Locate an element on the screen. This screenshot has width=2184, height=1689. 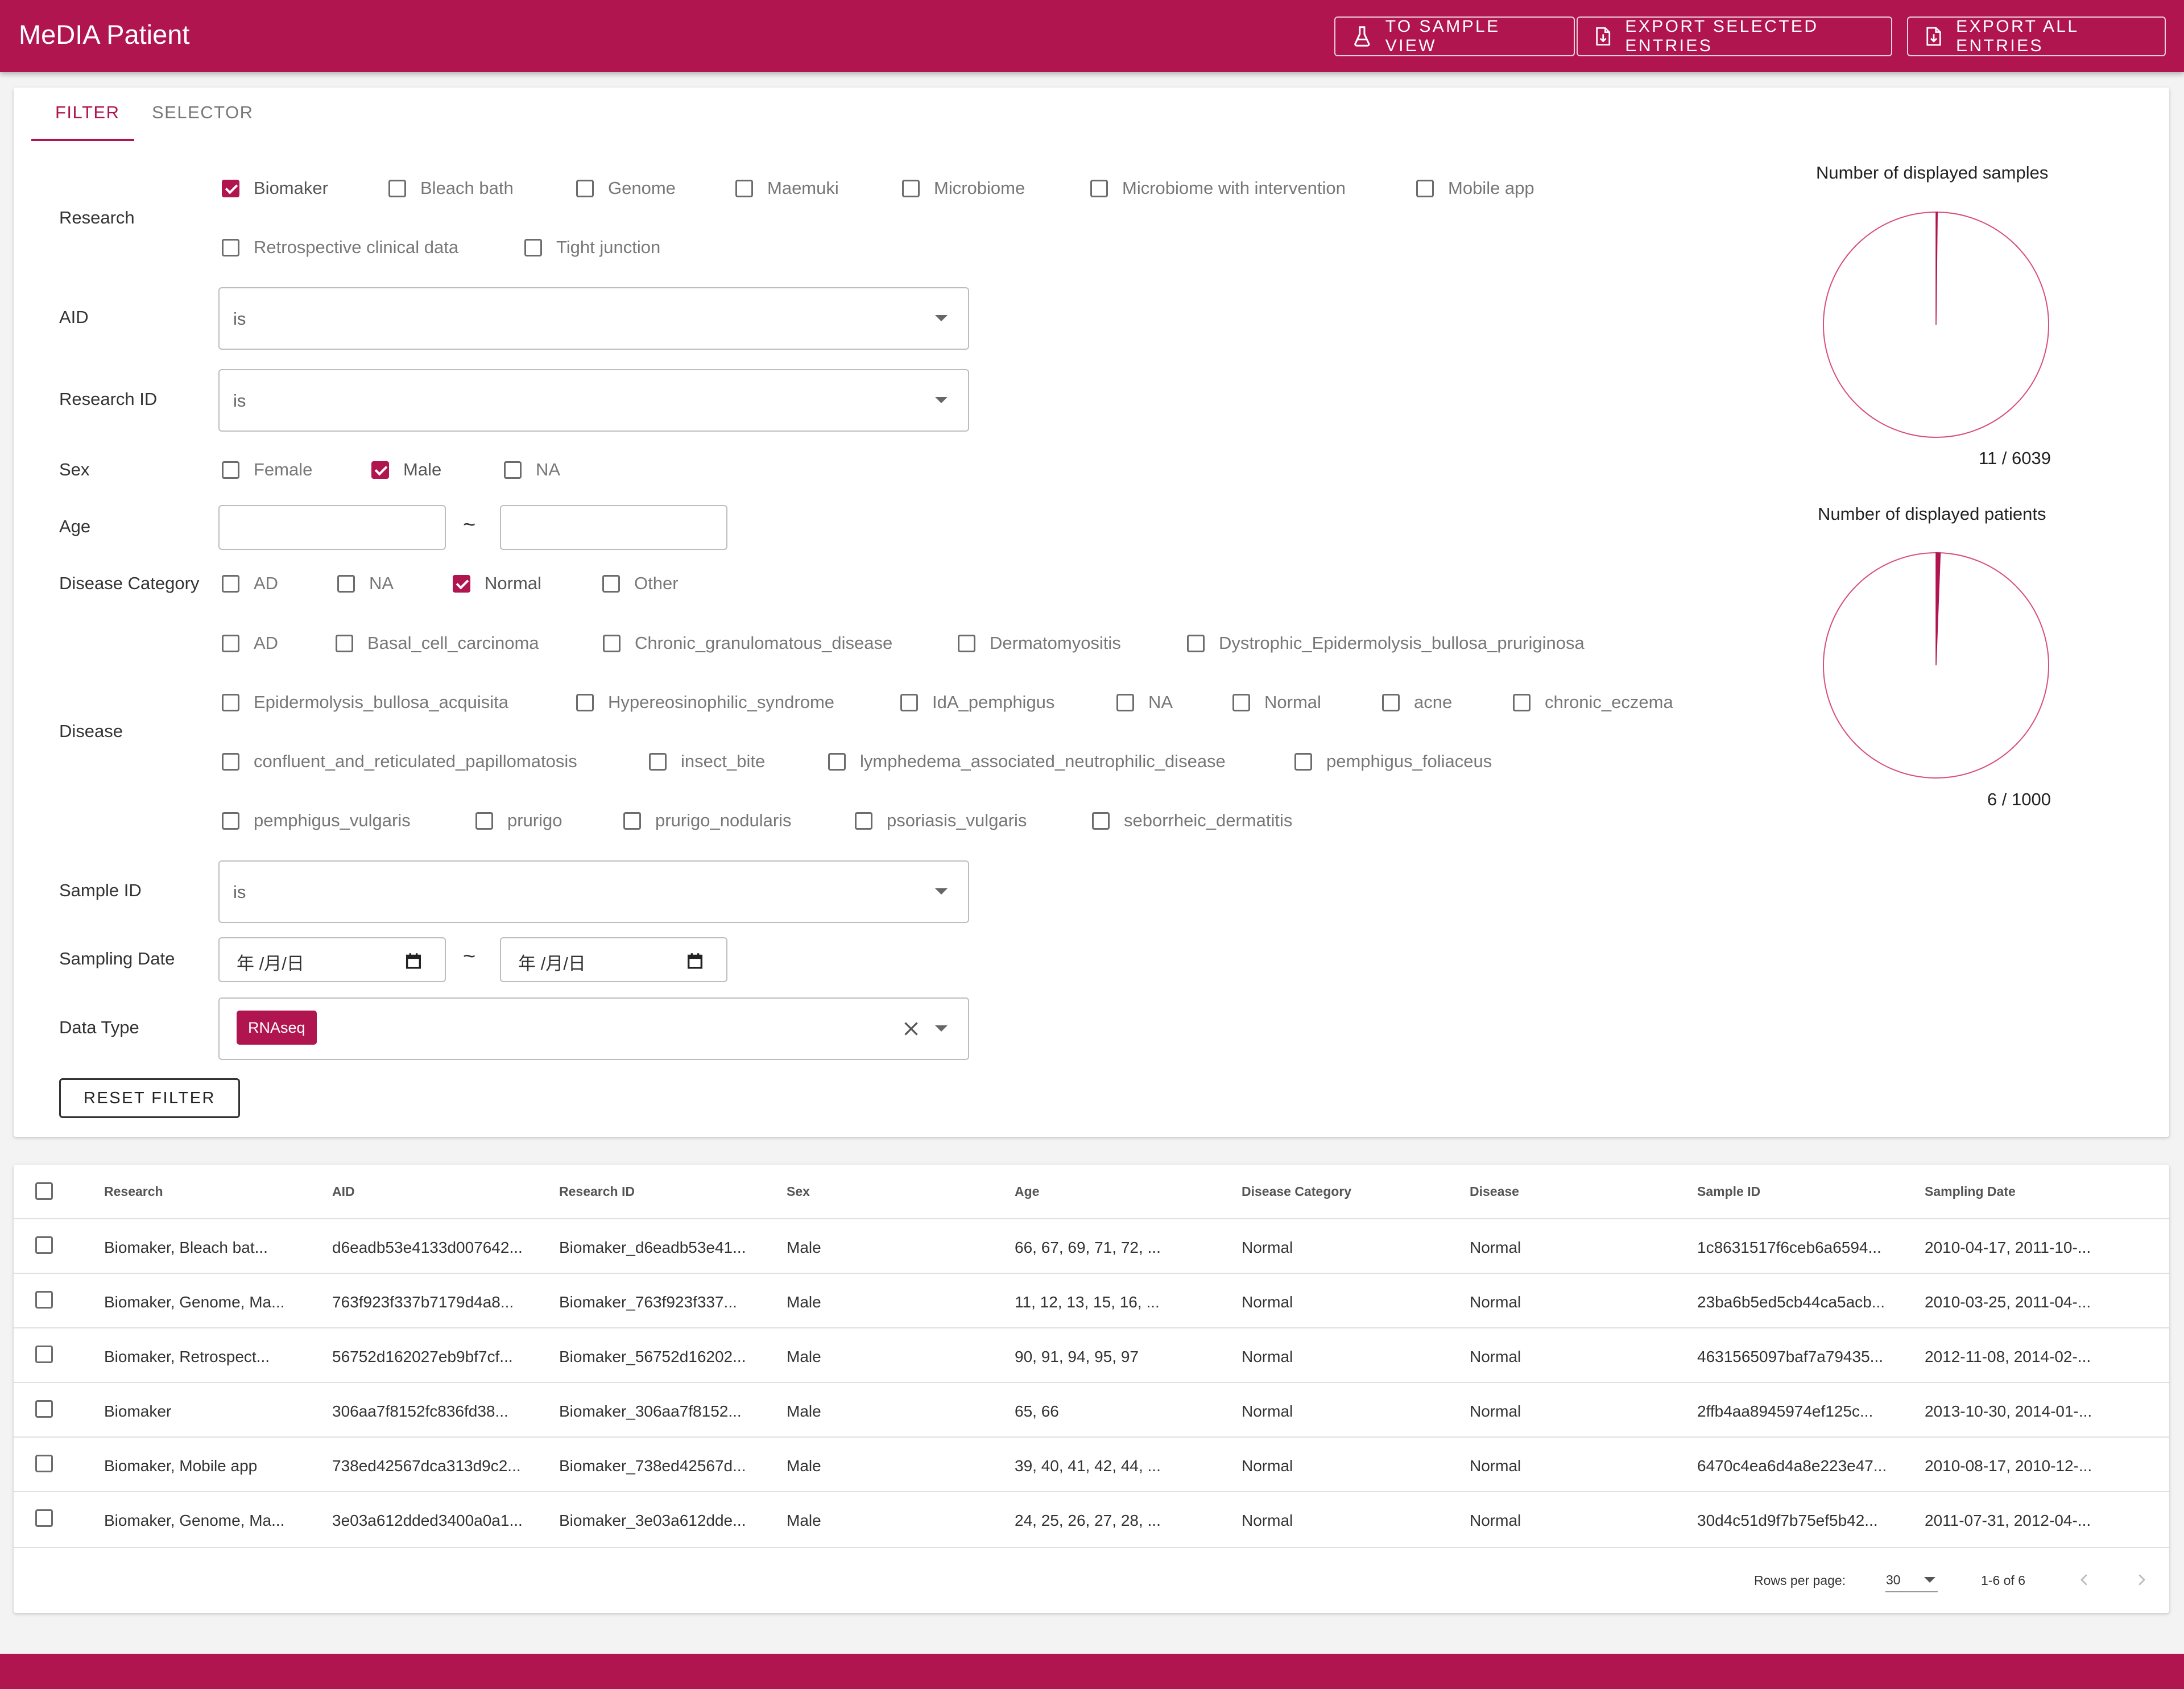
reset-filter-button: RESET FILTER is located at coordinates (149, 1098).